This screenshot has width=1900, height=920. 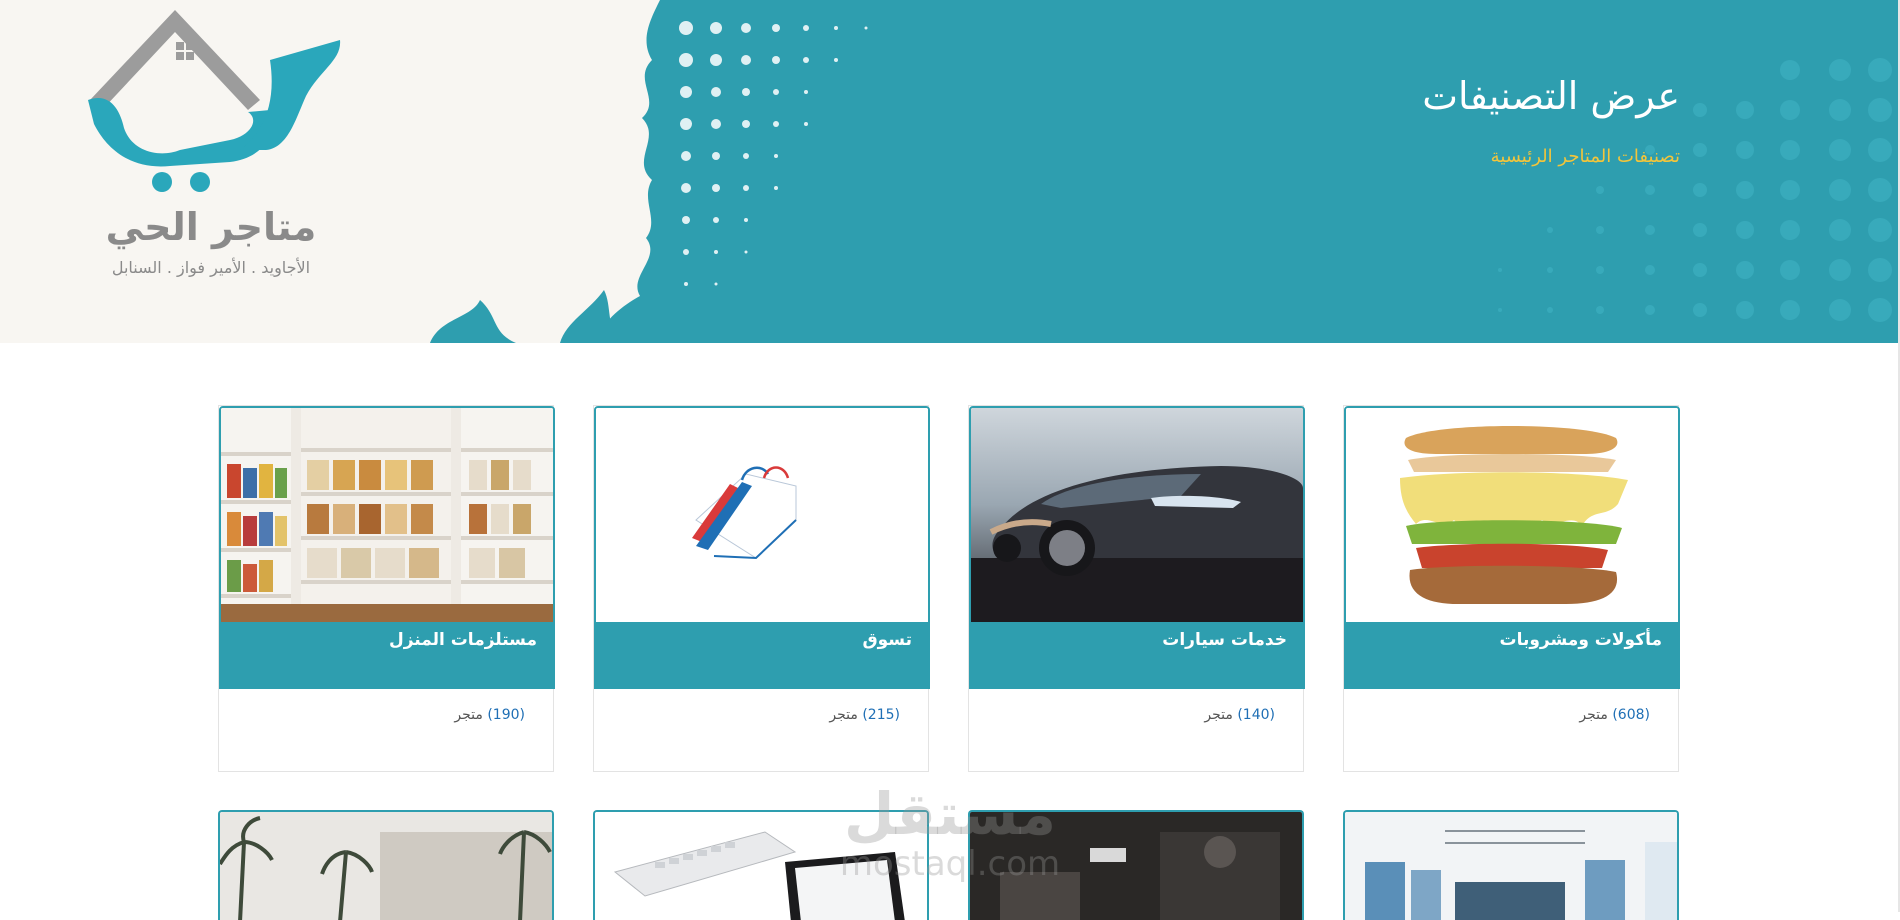 I want to click on store-count-value: (190), so click(x=506, y=715).